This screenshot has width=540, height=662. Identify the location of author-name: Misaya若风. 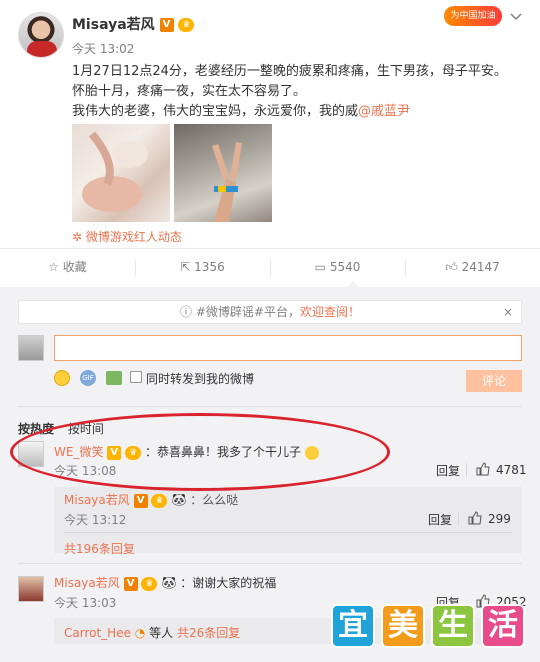
(113, 25).